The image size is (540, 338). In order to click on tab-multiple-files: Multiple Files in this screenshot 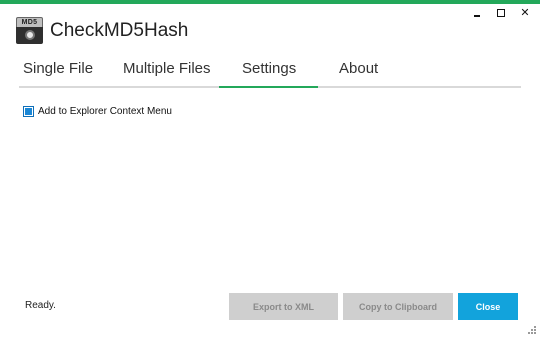, I will do `click(167, 74)`.